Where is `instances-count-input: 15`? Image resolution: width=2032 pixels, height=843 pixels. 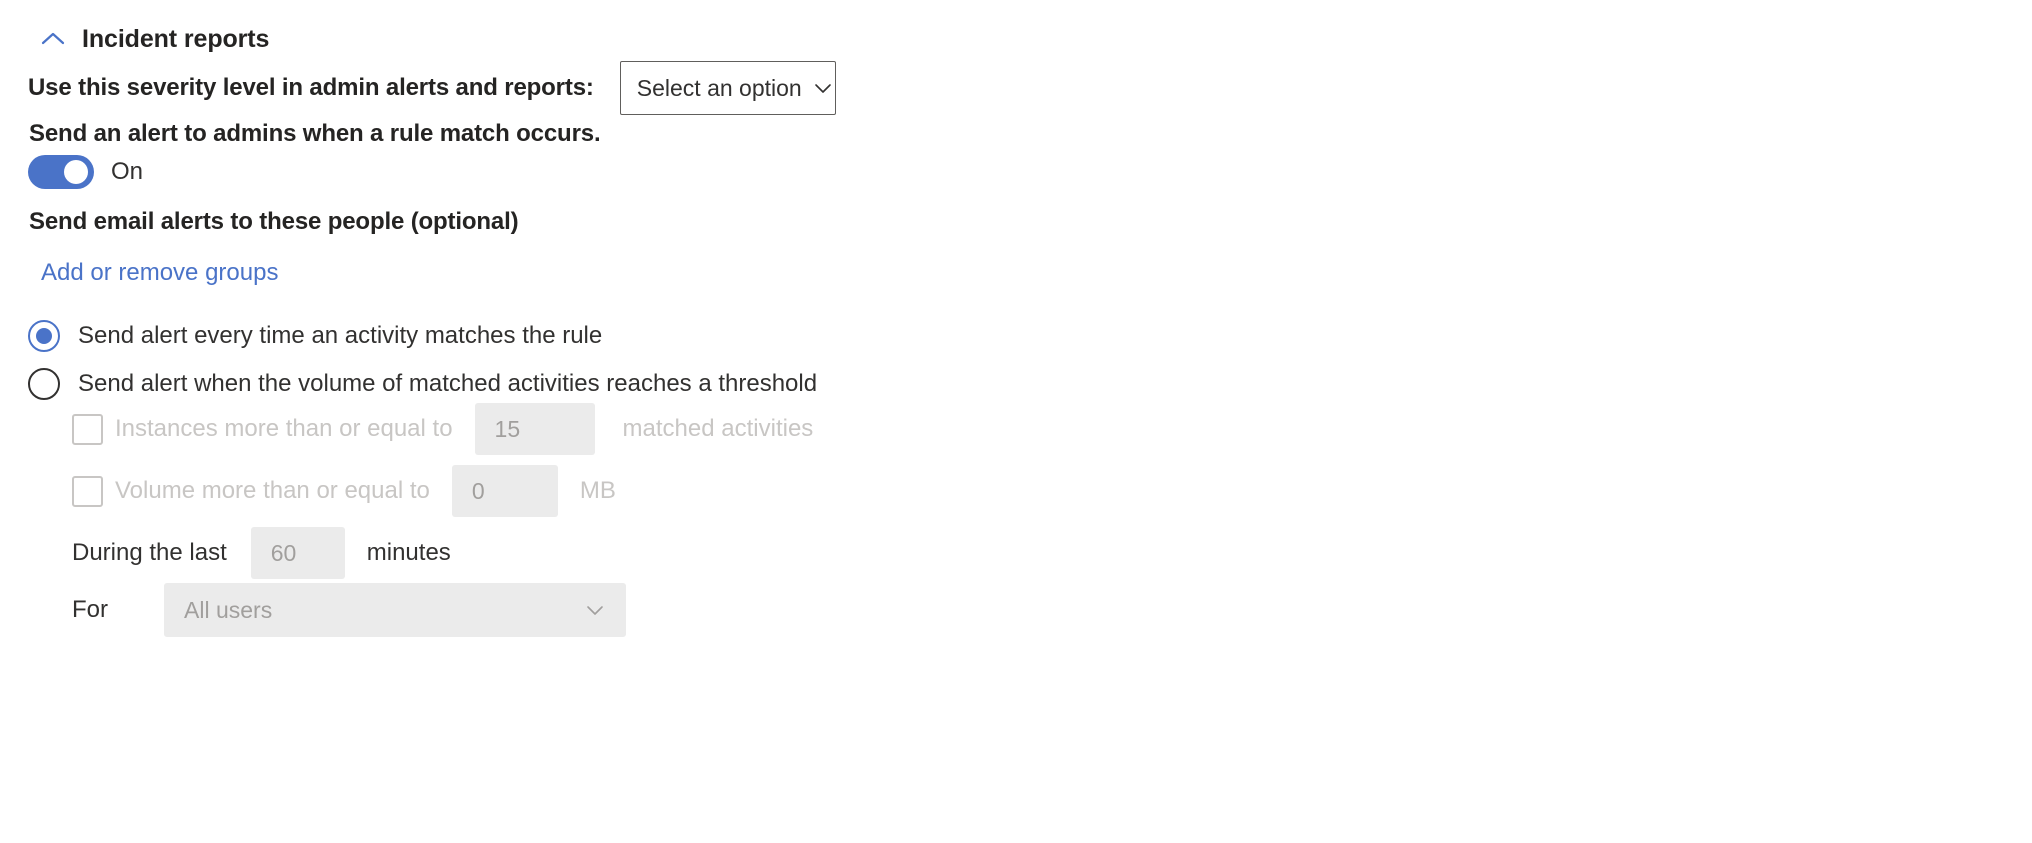 instances-count-input: 15 is located at coordinates (534, 429).